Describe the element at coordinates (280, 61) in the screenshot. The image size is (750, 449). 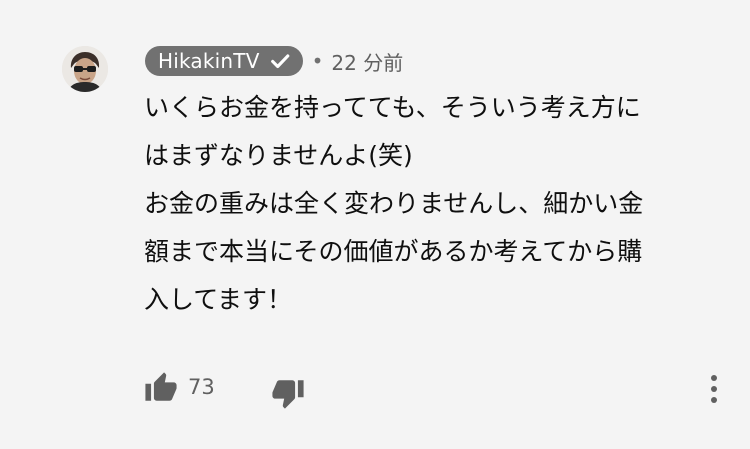
I see `verified-check-icon` at that location.